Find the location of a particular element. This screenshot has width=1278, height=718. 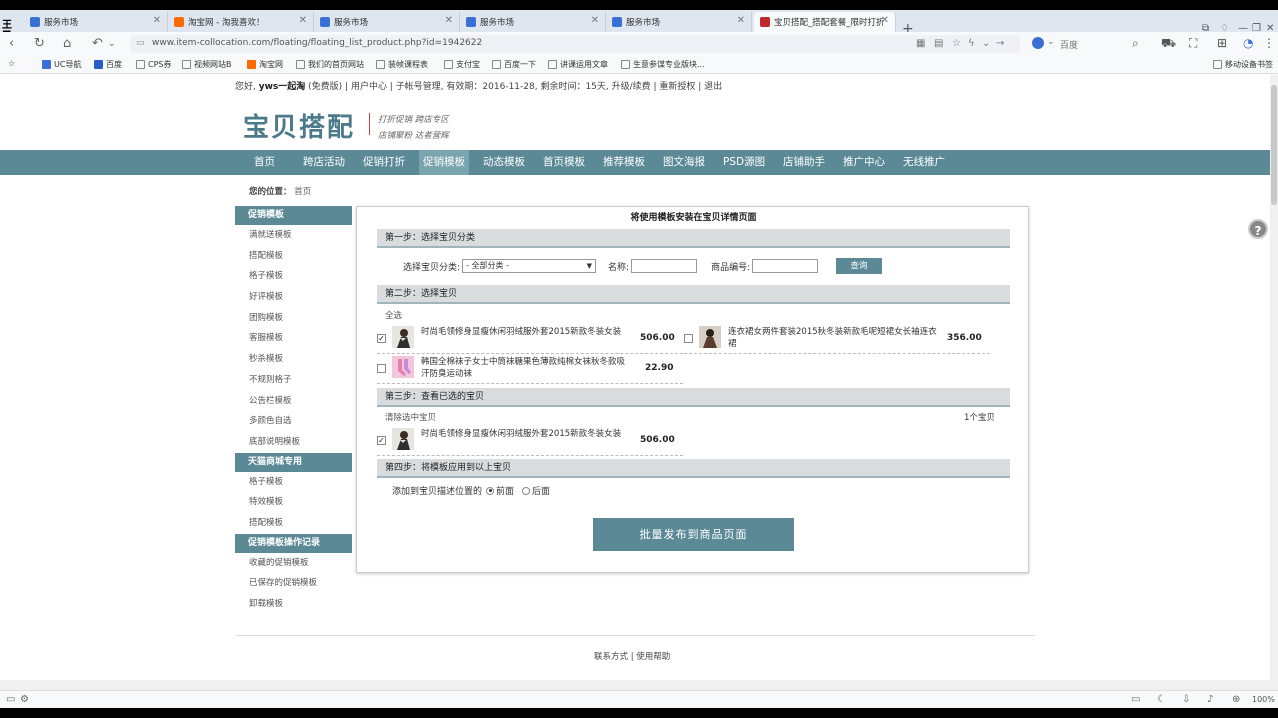

horizontal-scrollbar is located at coordinates (639, 685).